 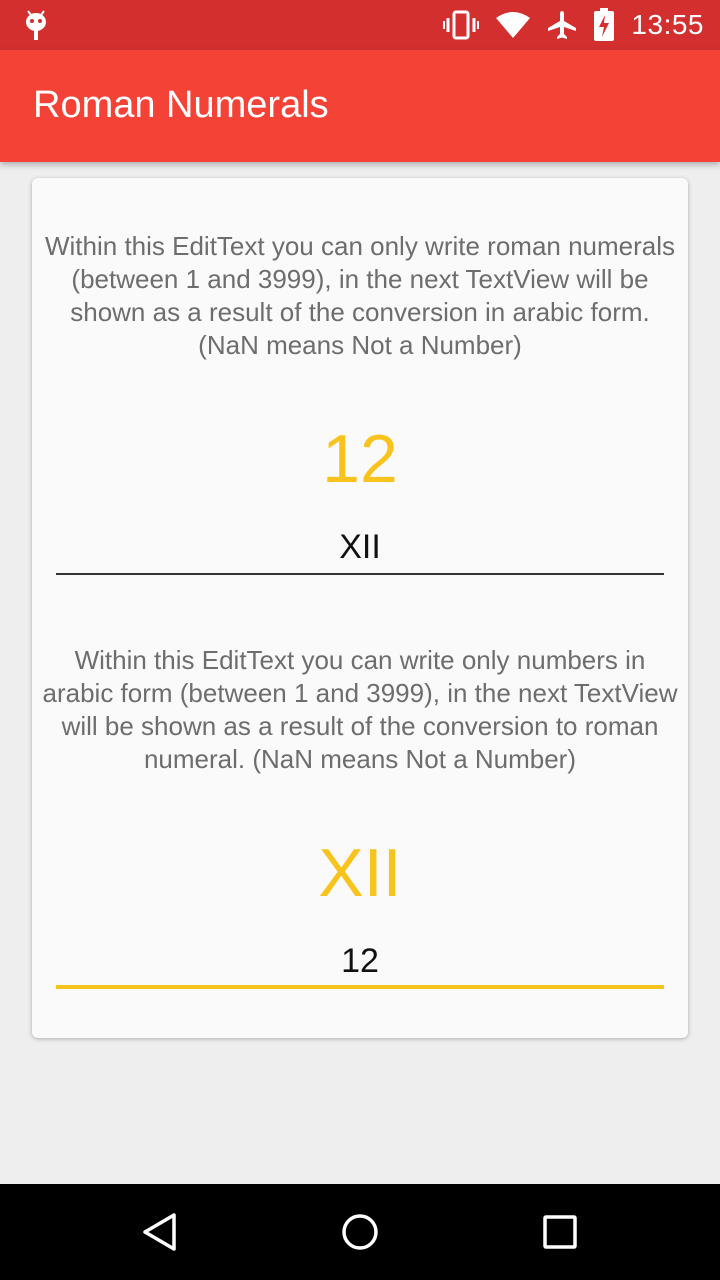 I want to click on app-bar: Roman Numerals, so click(x=360, y=106).